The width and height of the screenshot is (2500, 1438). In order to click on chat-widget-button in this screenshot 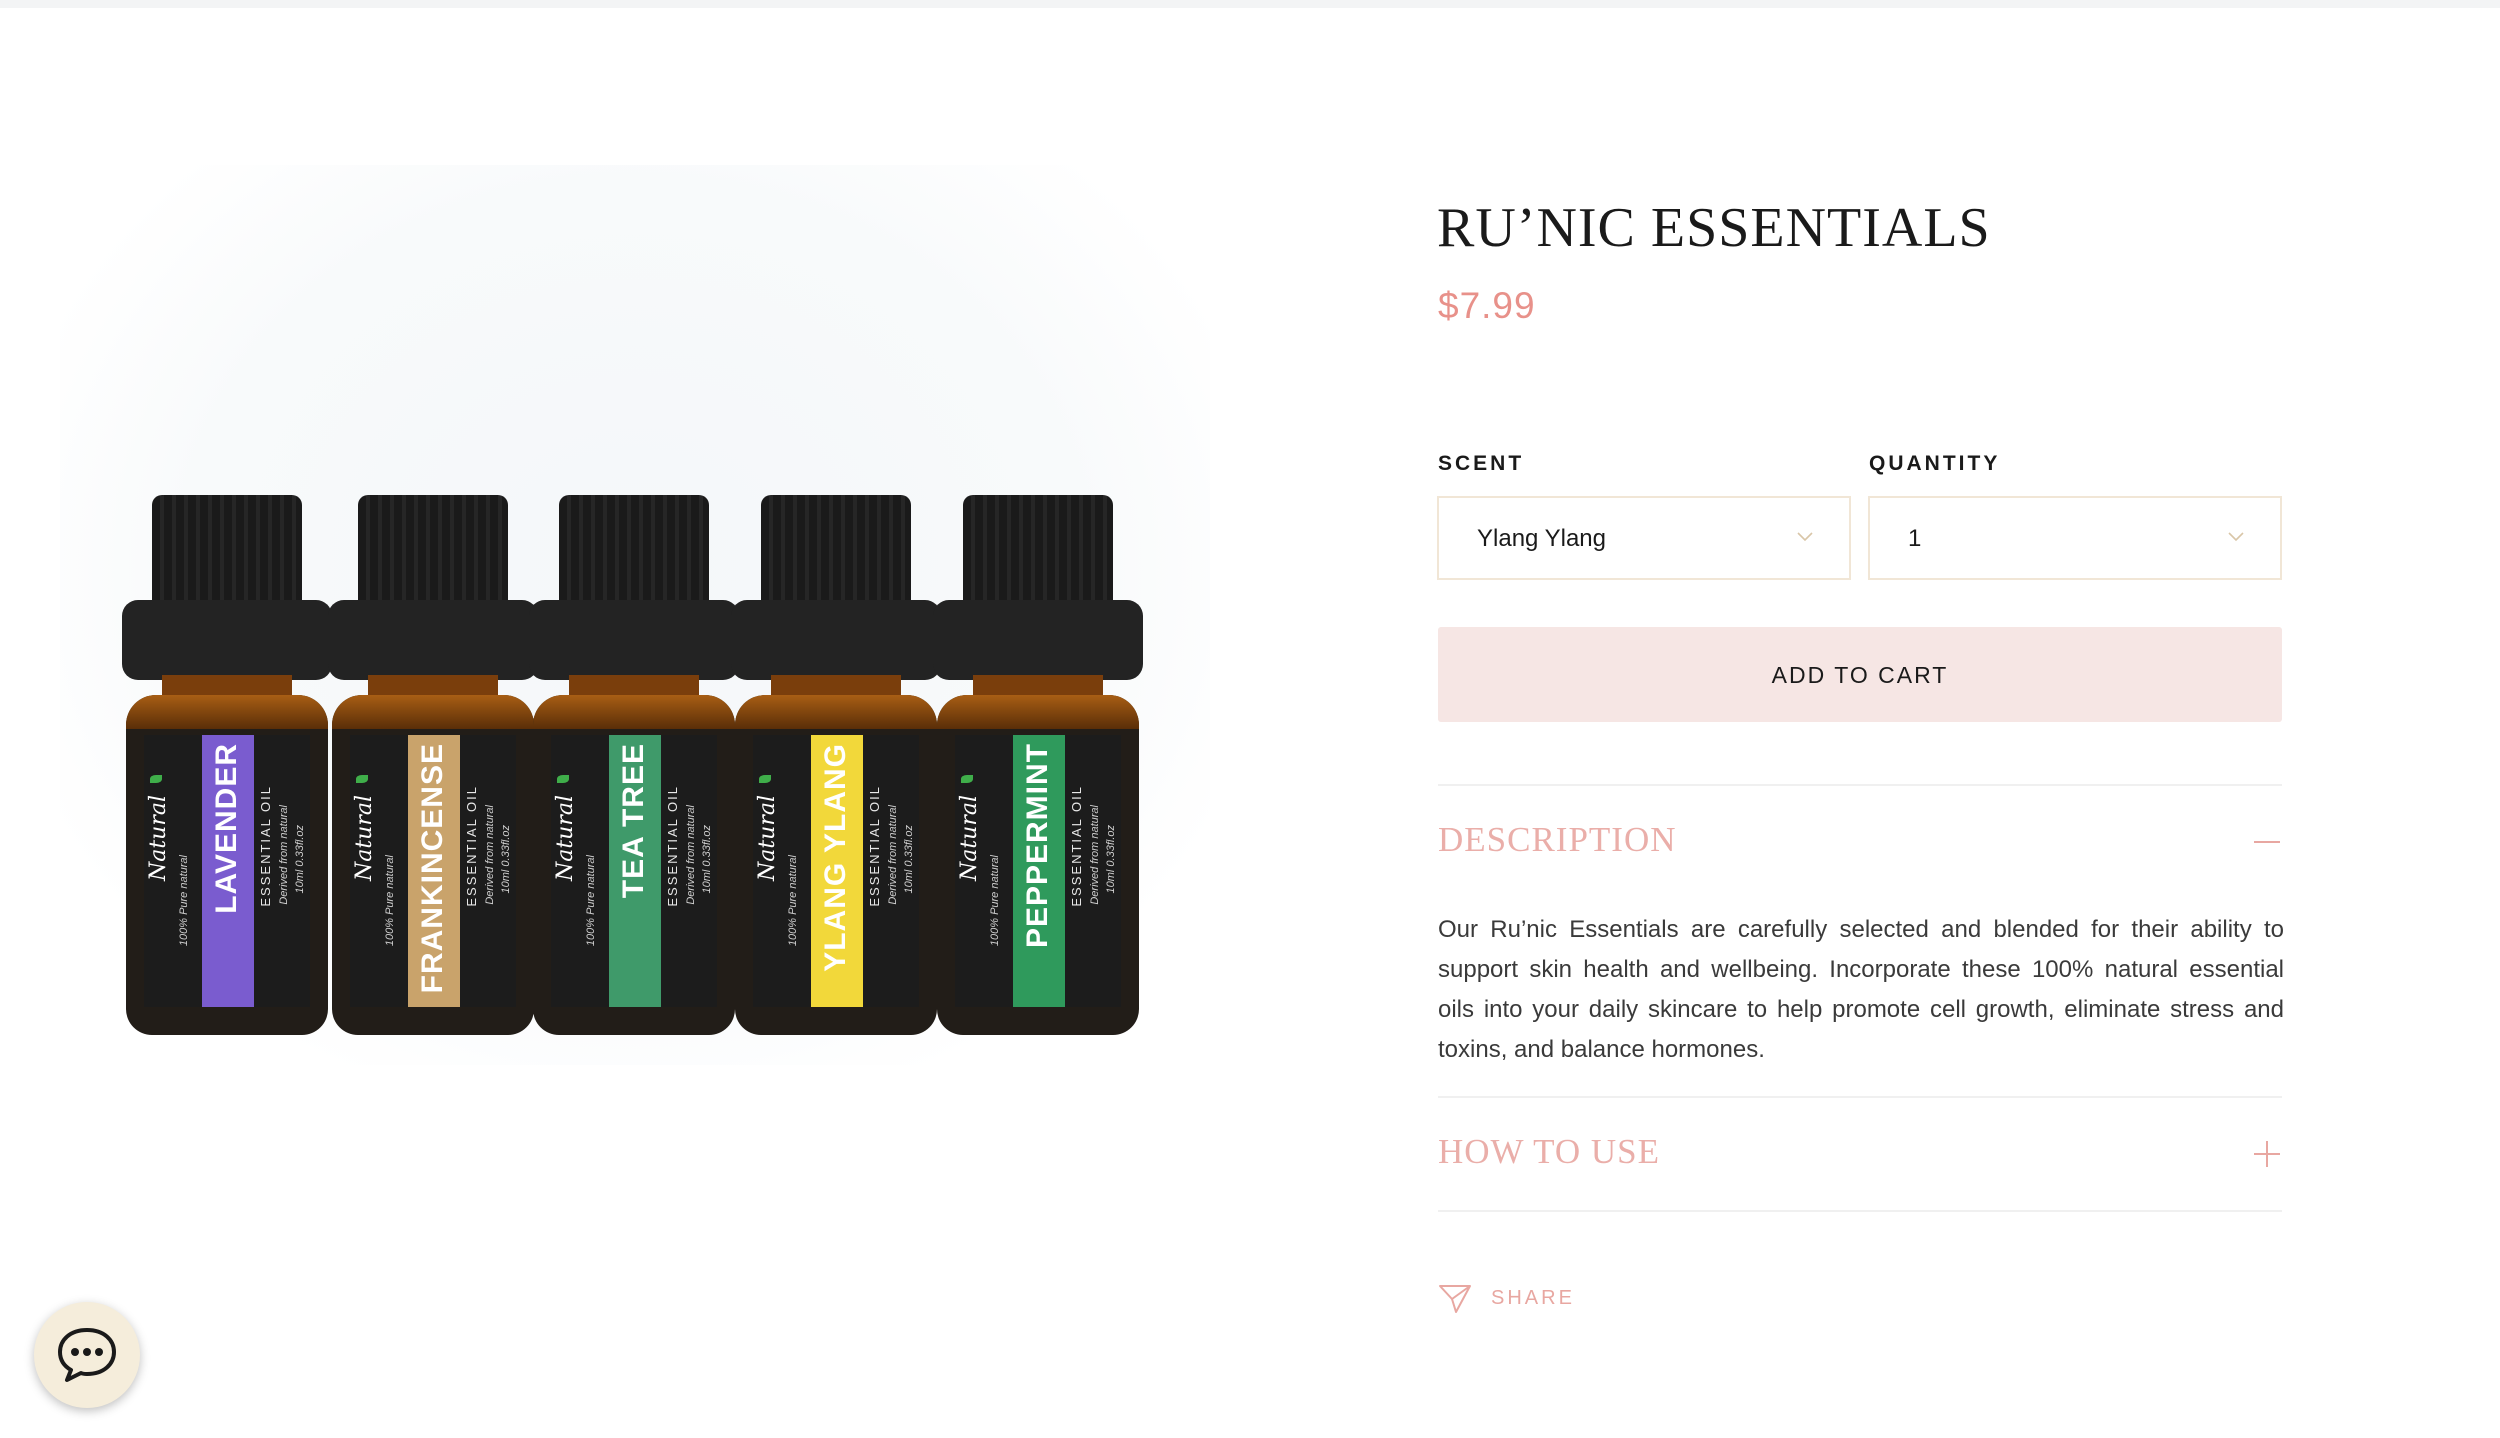, I will do `click(87, 1355)`.